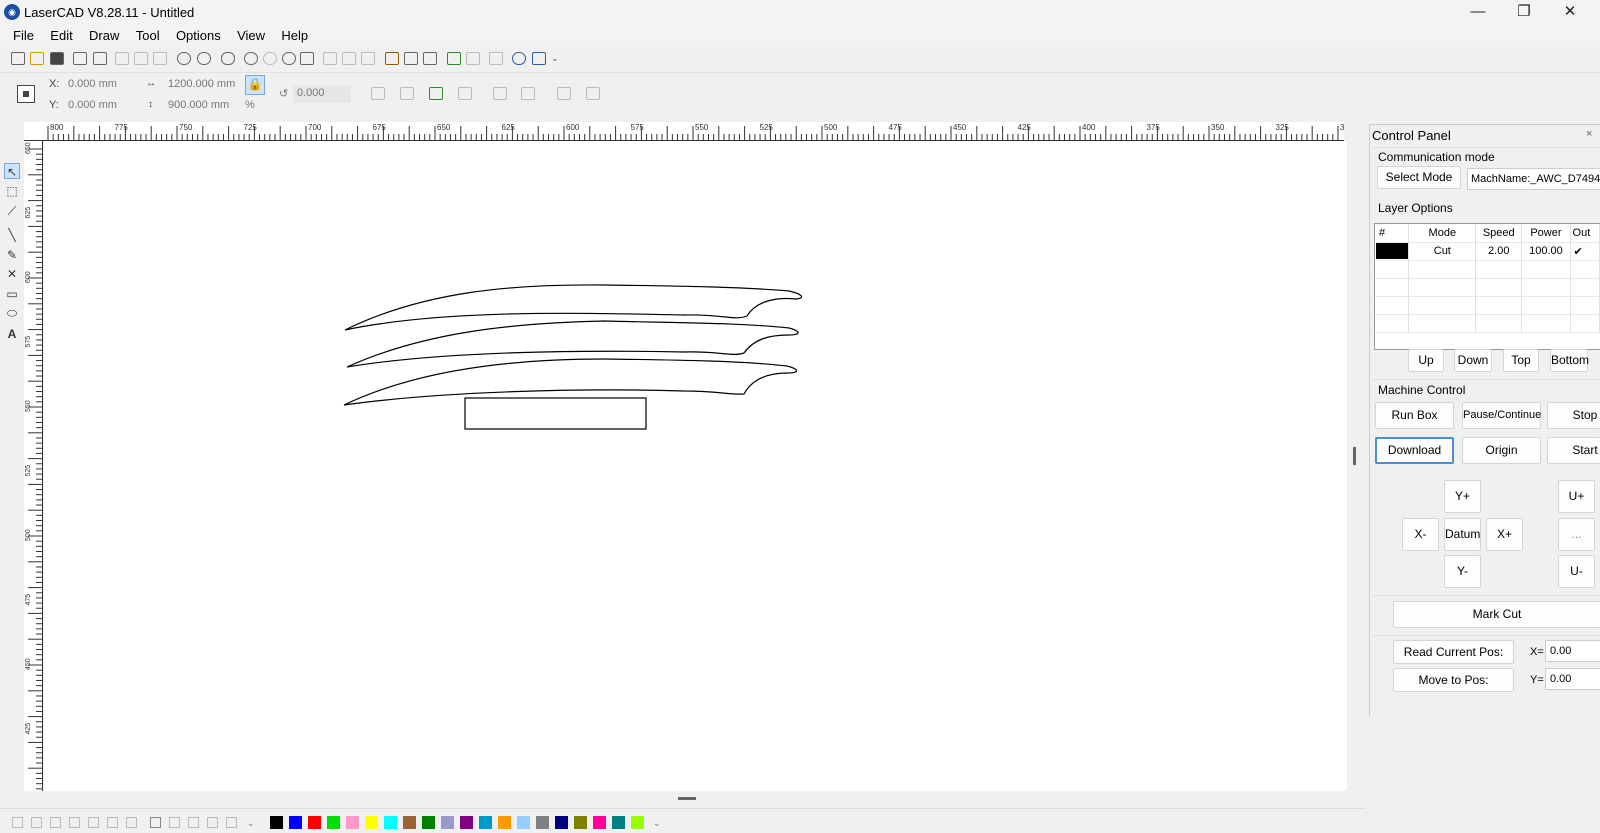 The height and width of the screenshot is (833, 1600). Describe the element at coordinates (55, 822) in the screenshot. I see `align-top-edge-icon` at that location.